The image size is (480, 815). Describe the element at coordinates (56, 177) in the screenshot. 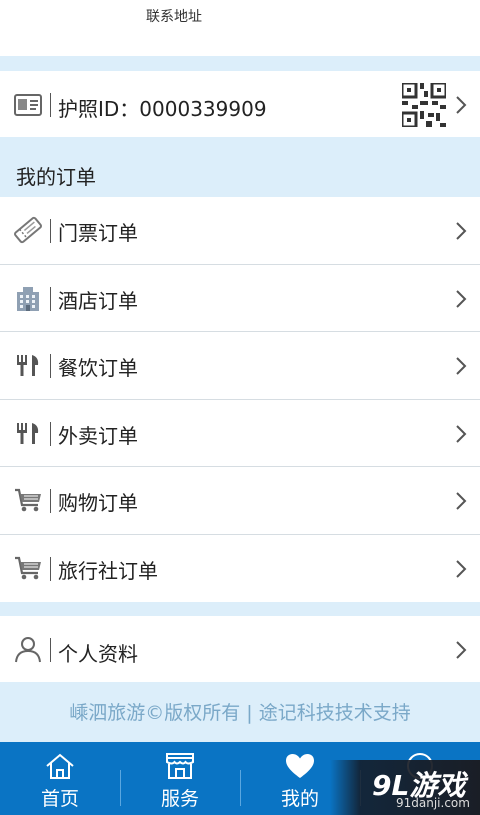

I see `orders-section-title: 我的订单` at that location.